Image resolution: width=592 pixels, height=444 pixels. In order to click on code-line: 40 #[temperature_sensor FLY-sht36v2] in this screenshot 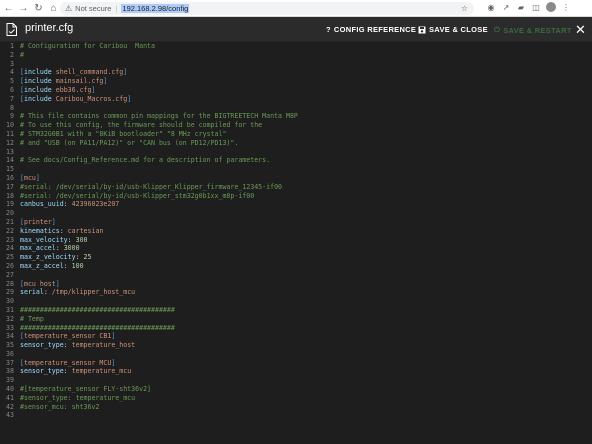, I will do `click(296, 389)`.